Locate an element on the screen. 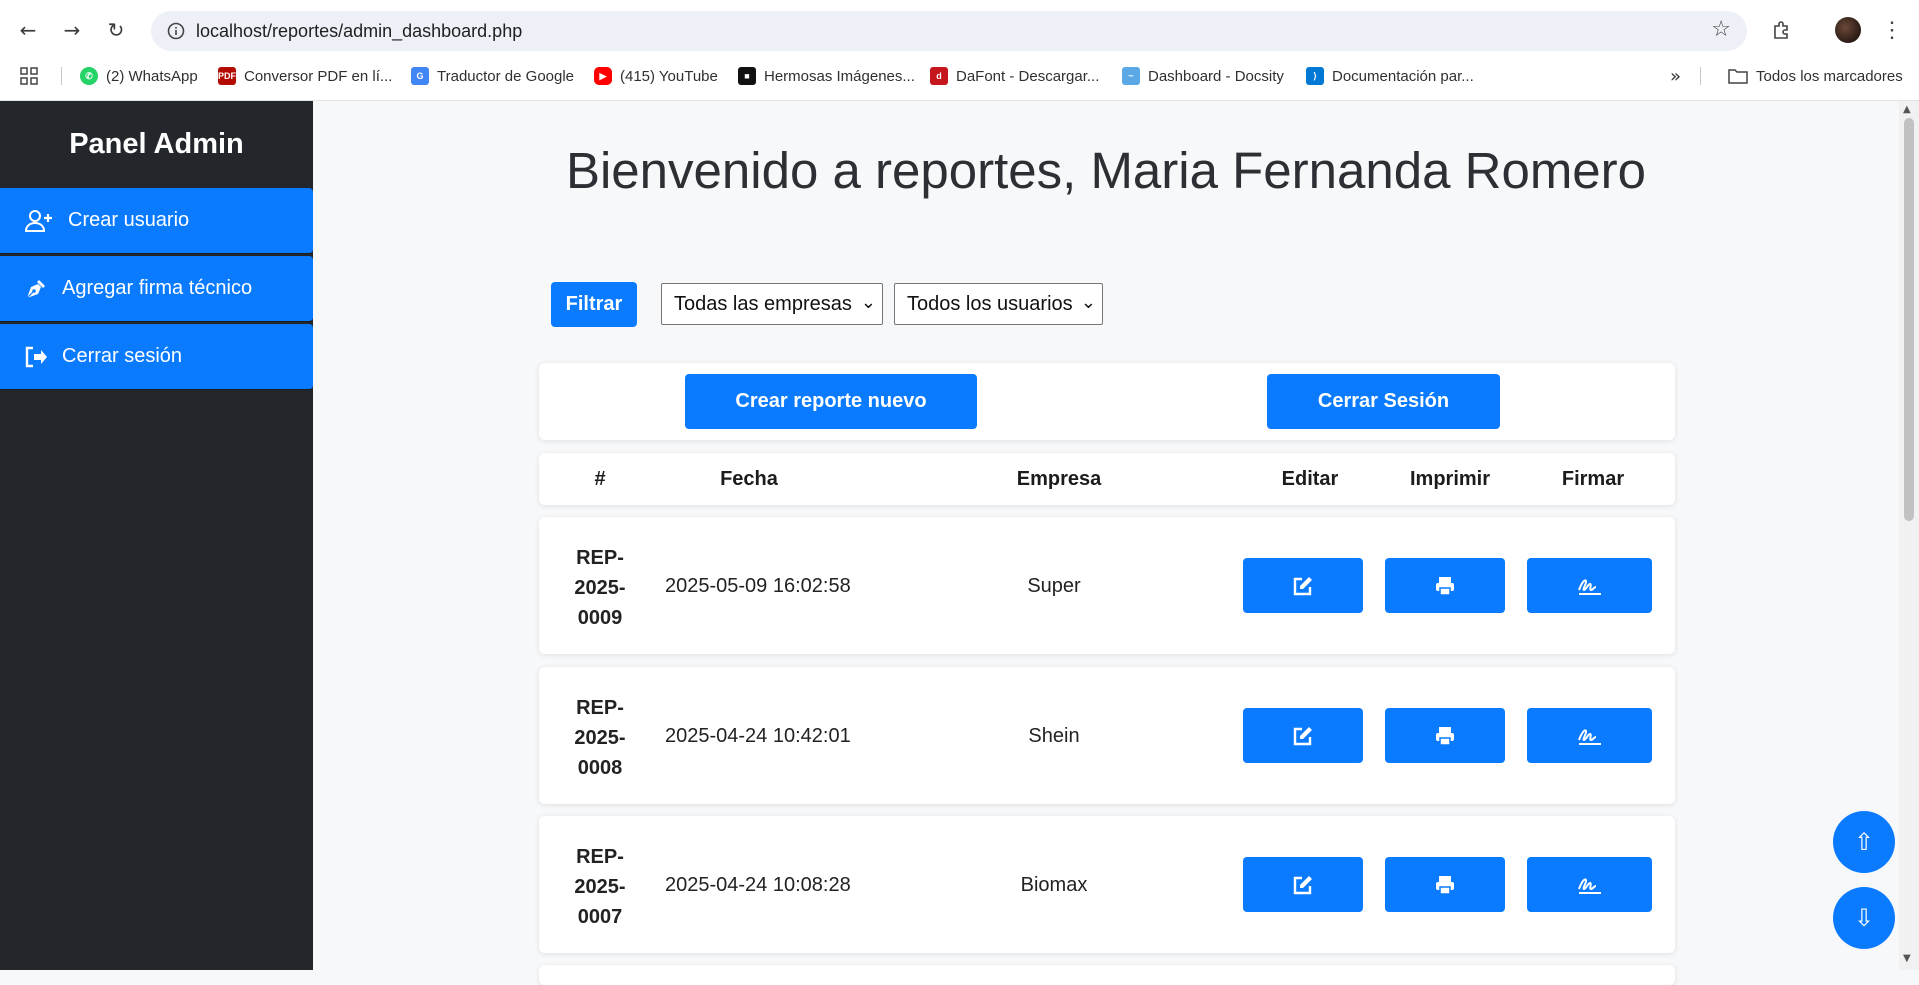 Image resolution: width=1919 pixels, height=985 pixels. pdf-icon: PDF is located at coordinates (227, 76).